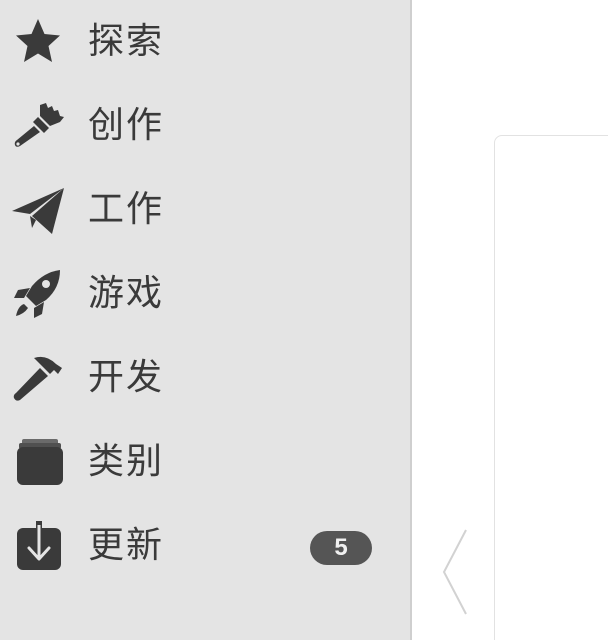 The height and width of the screenshot is (640, 608). I want to click on sidebar-item-label: 开发, so click(126, 377).